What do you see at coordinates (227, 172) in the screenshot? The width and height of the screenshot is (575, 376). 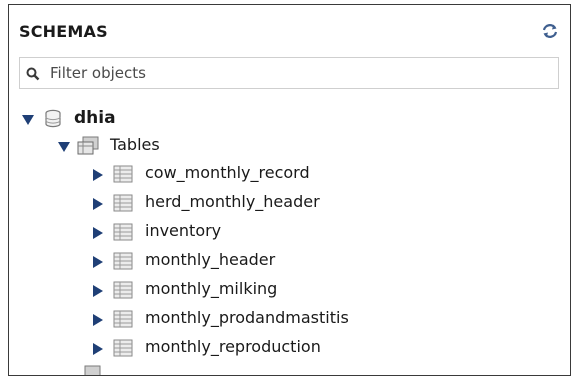 I see `table-name: cow_monthly_record` at bounding box center [227, 172].